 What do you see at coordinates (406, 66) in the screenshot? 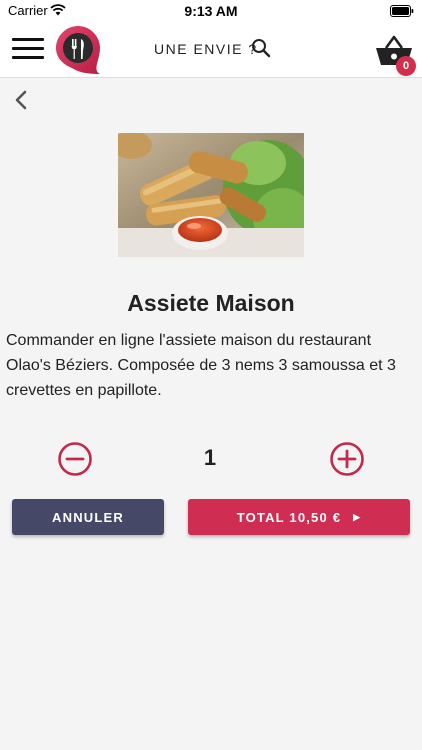
I see `cart-count-badge: 0` at bounding box center [406, 66].